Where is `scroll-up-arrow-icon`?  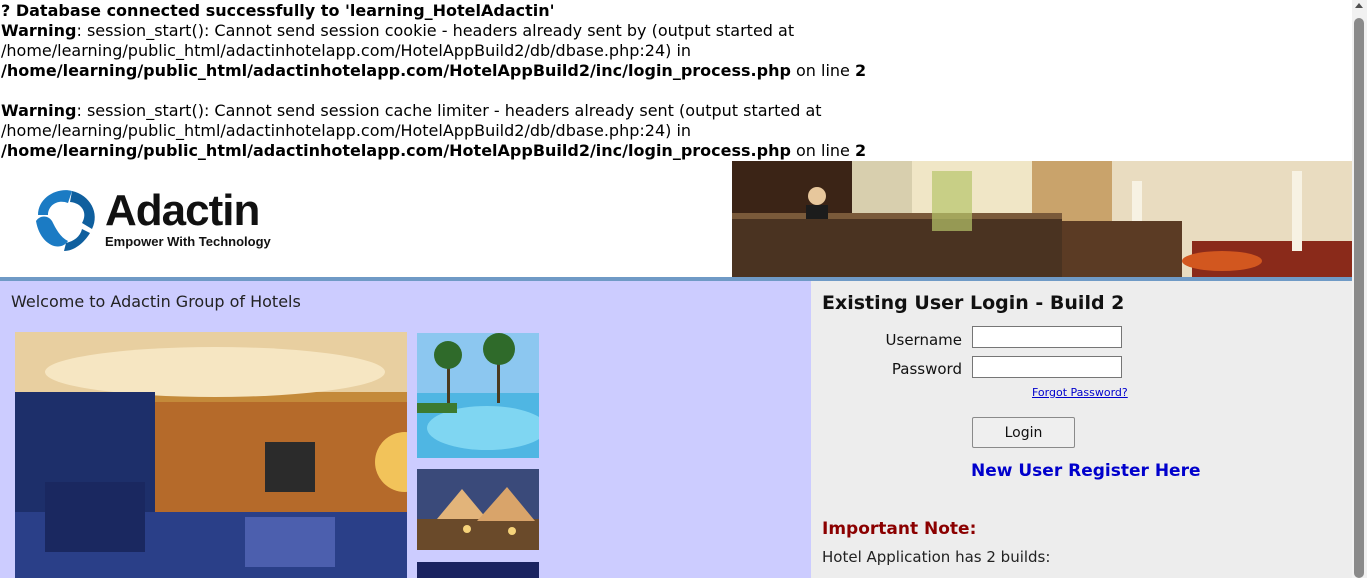
scroll-up-arrow-icon is located at coordinates (1359, 5).